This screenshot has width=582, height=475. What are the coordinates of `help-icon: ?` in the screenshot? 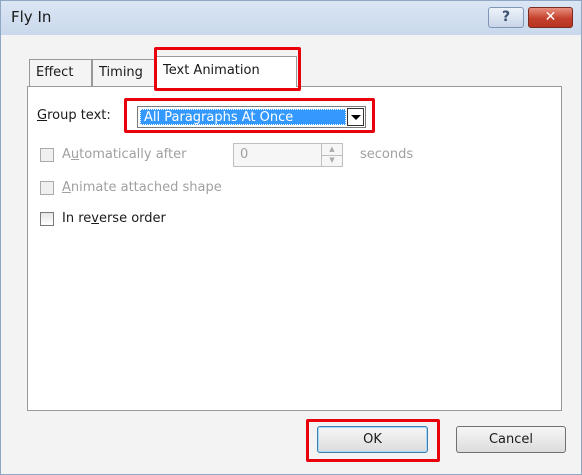 It's located at (506, 17).